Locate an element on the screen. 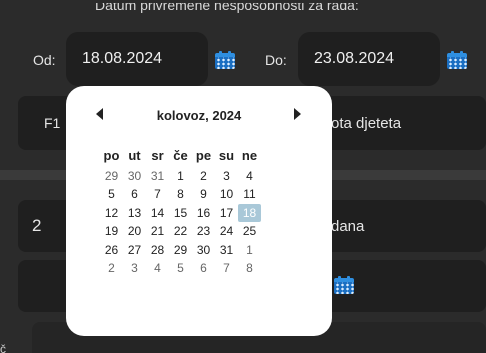 Image resolution: width=486 pixels, height=353 pixels. from-date-value: 18.08.2024 is located at coordinates (122, 58).